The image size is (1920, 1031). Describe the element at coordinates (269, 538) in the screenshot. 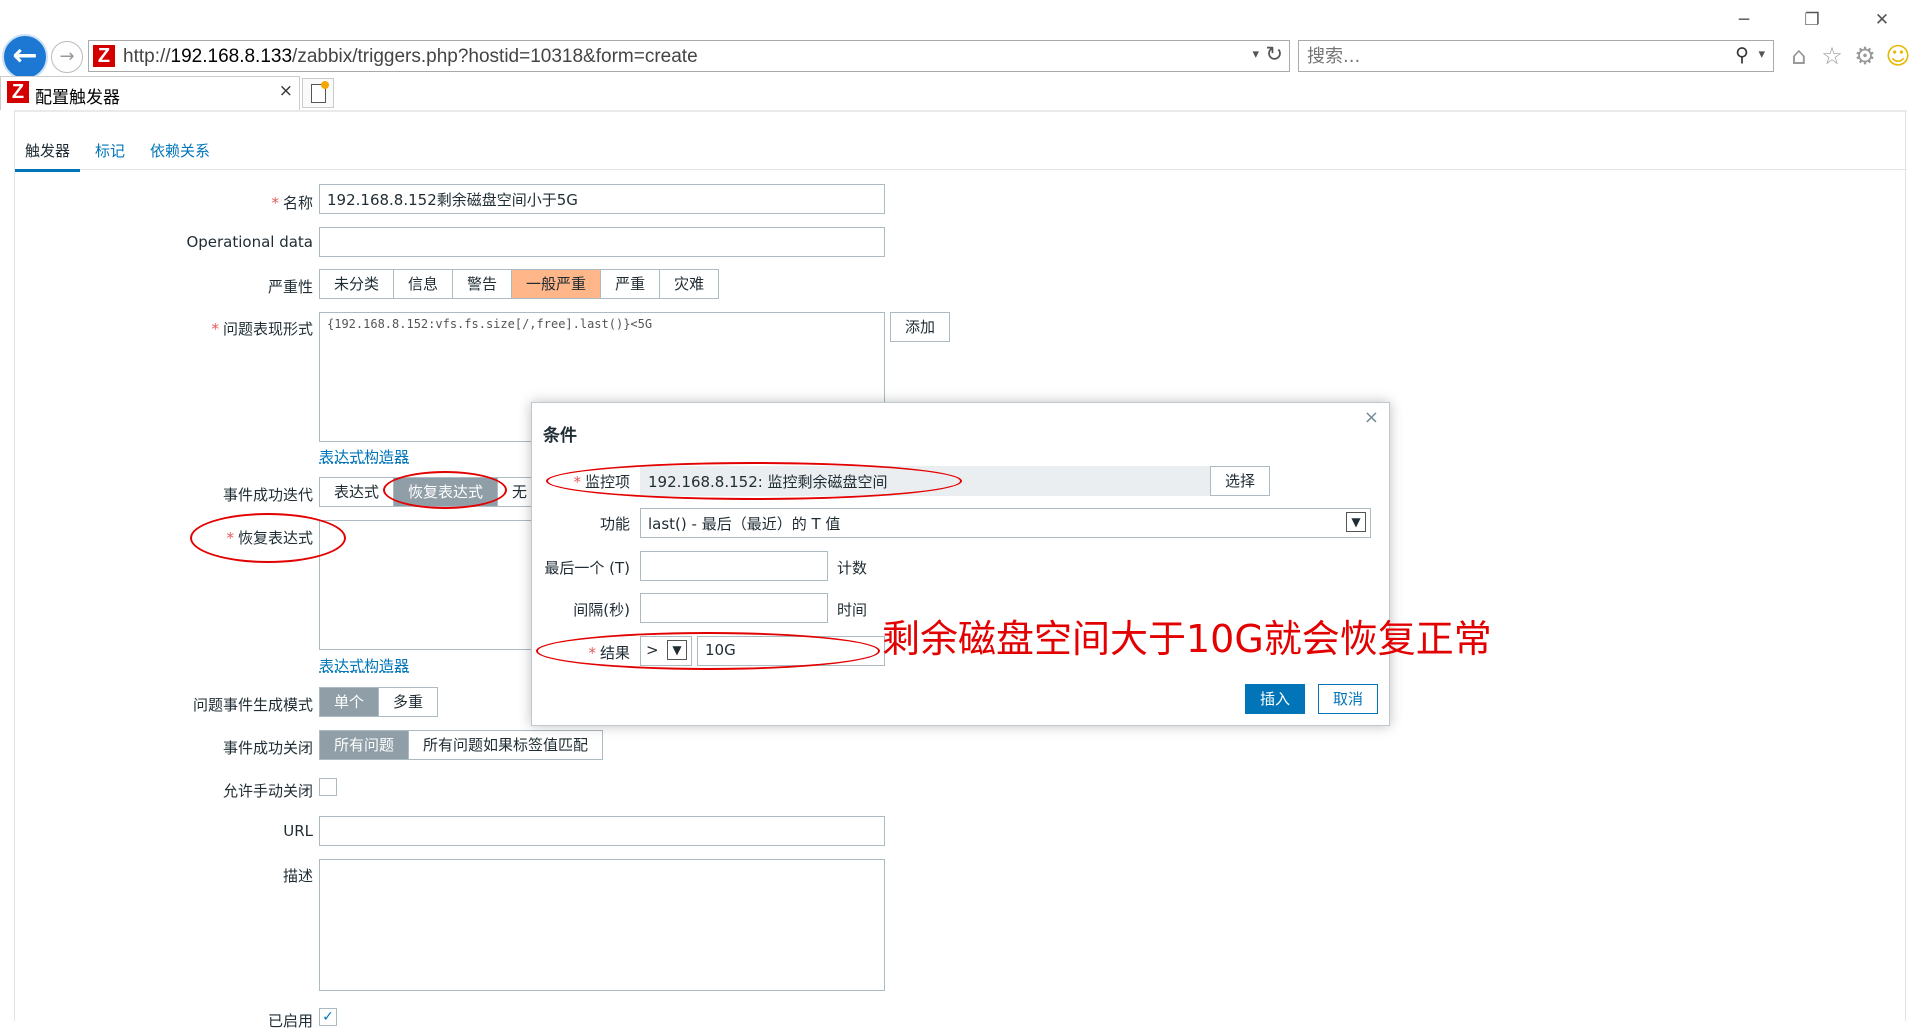

I see `recovery-expression-label: * 恢复表达式` at that location.